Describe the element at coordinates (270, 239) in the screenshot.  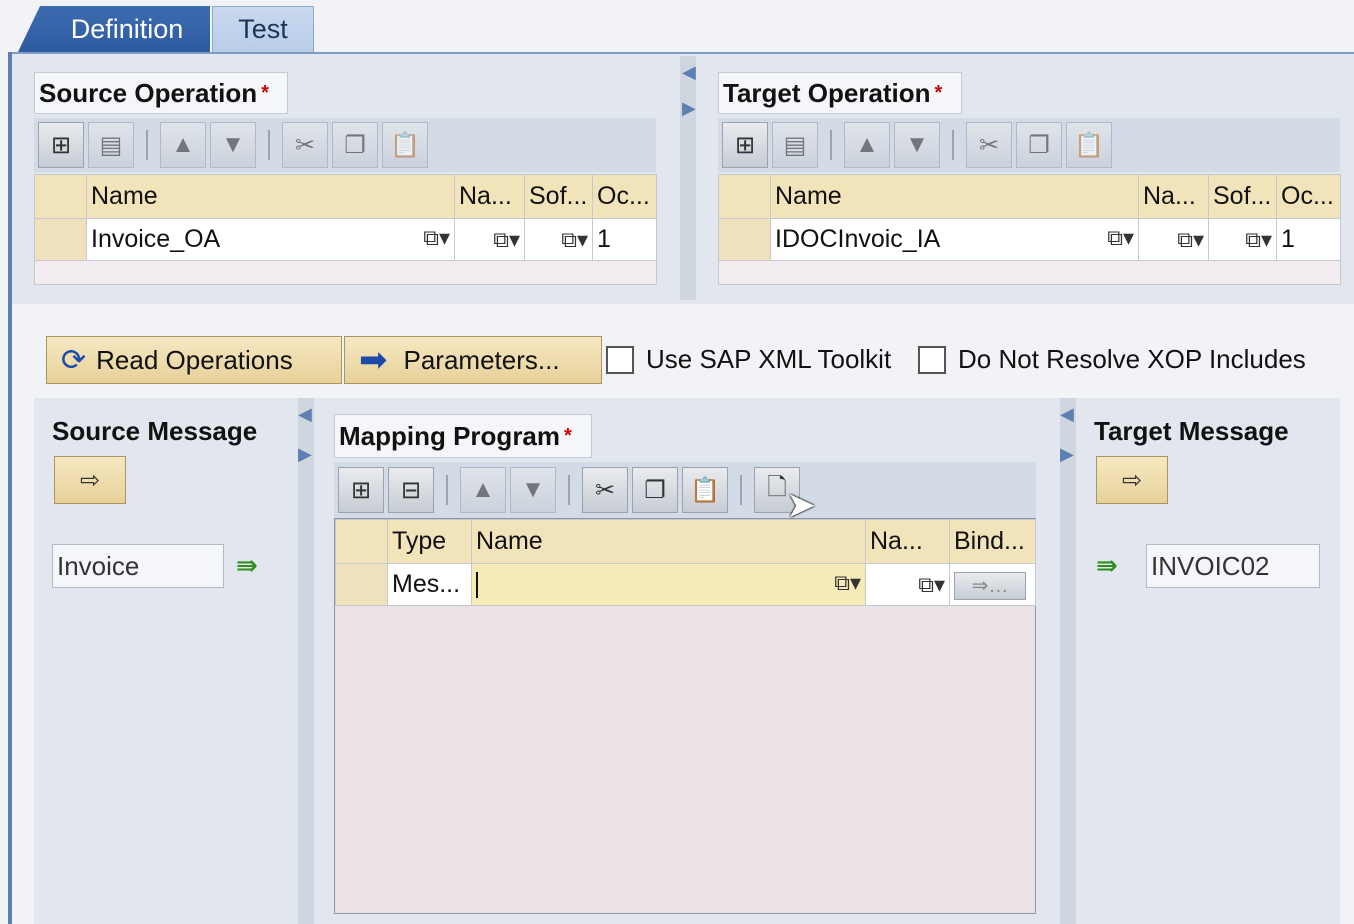
I see `name-cell: Invoice_OA ⧉▾` at that location.